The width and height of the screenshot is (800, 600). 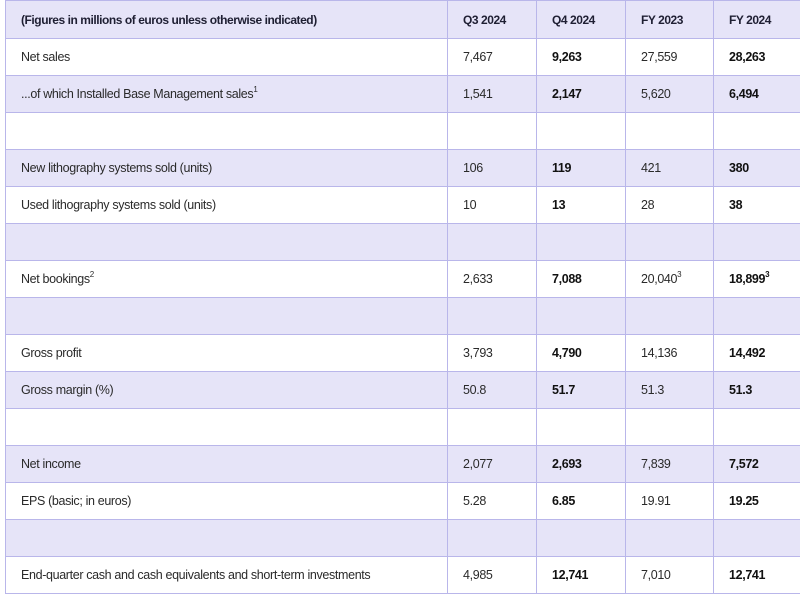 What do you see at coordinates (492, 575) in the screenshot?
I see `row-value: 4,985` at bounding box center [492, 575].